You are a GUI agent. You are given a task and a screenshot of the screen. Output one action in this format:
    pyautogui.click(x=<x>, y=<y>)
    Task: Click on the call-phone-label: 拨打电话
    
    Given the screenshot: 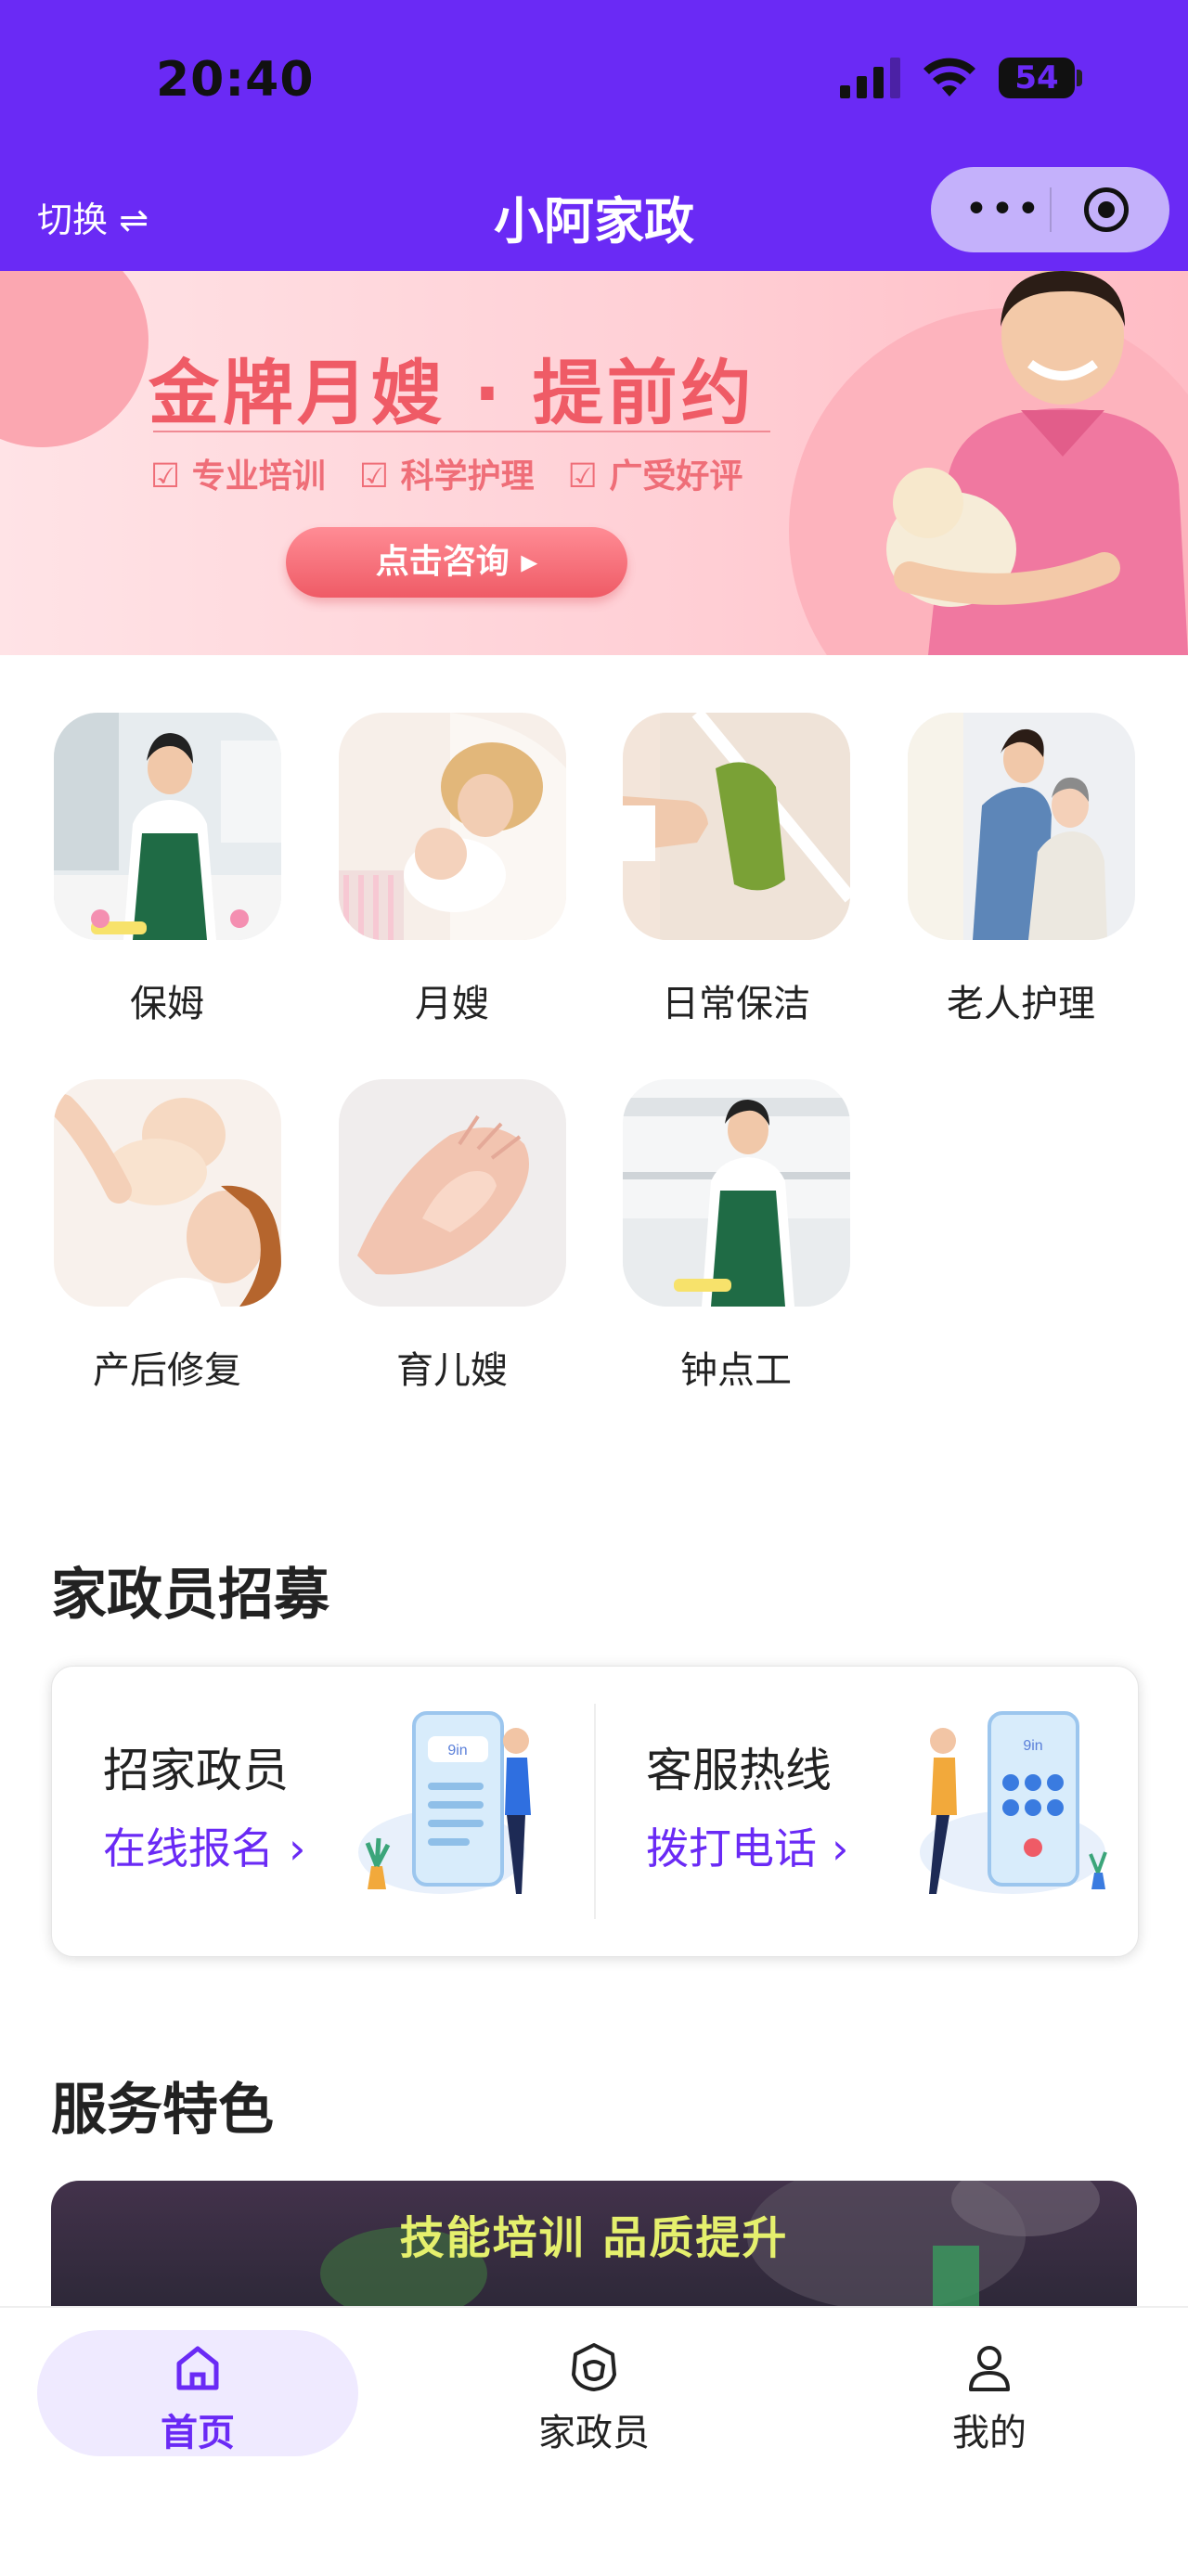 What is the action you would take?
    pyautogui.click(x=731, y=1848)
    